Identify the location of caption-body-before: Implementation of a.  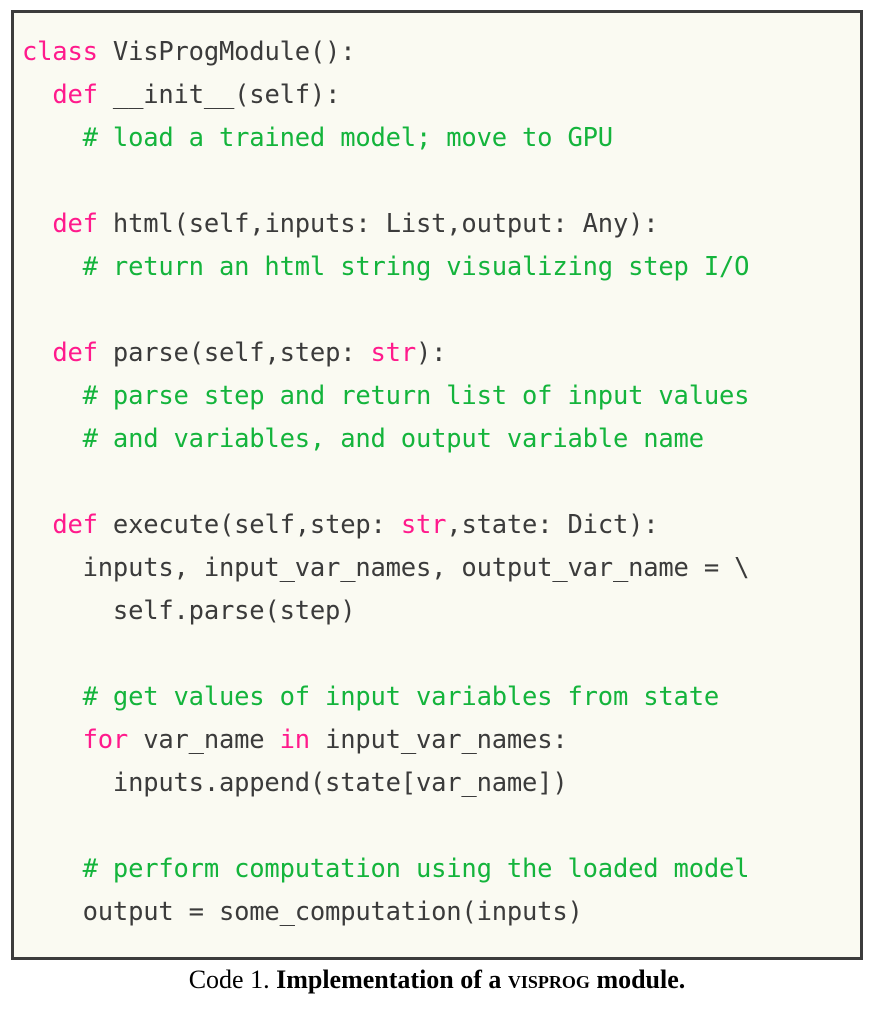
(392, 979).